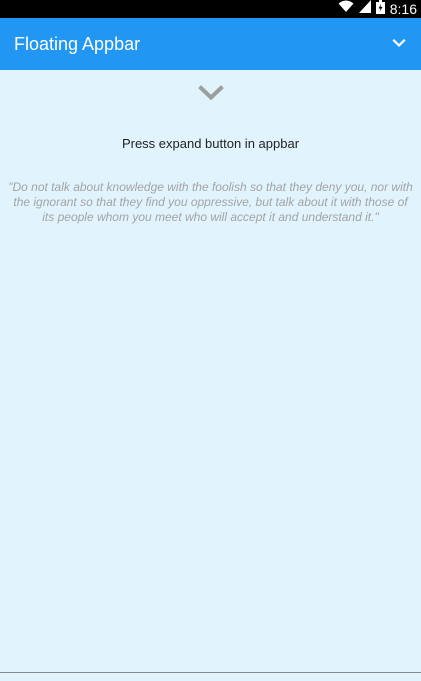 The width and height of the screenshot is (421, 681). I want to click on status-icons: 8:16, so click(379, 9).